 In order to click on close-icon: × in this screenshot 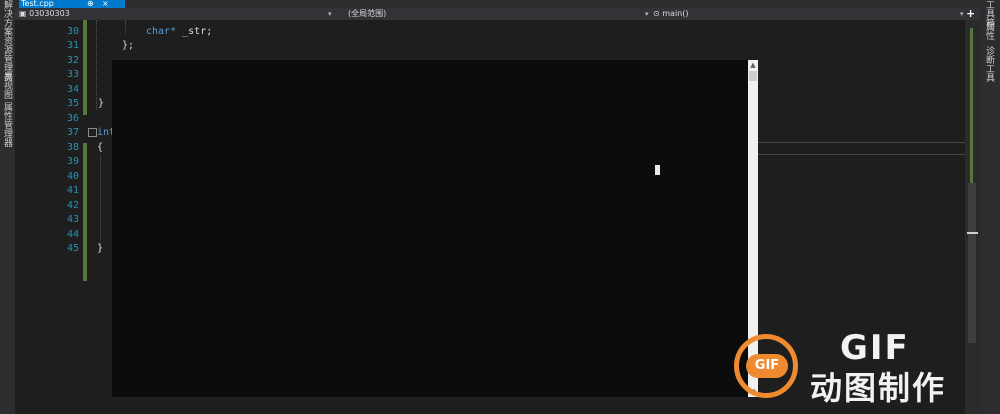, I will do `click(105, 4)`.